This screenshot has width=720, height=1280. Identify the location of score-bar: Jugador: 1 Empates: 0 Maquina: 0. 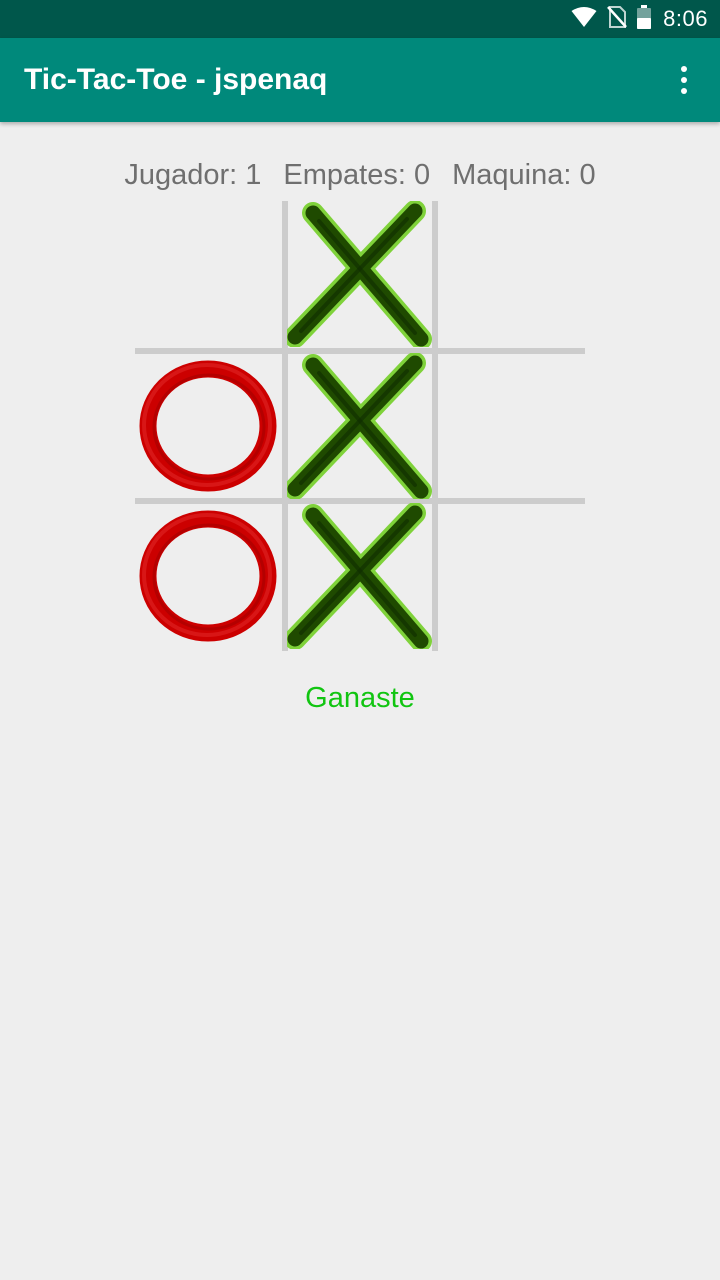
(360, 175).